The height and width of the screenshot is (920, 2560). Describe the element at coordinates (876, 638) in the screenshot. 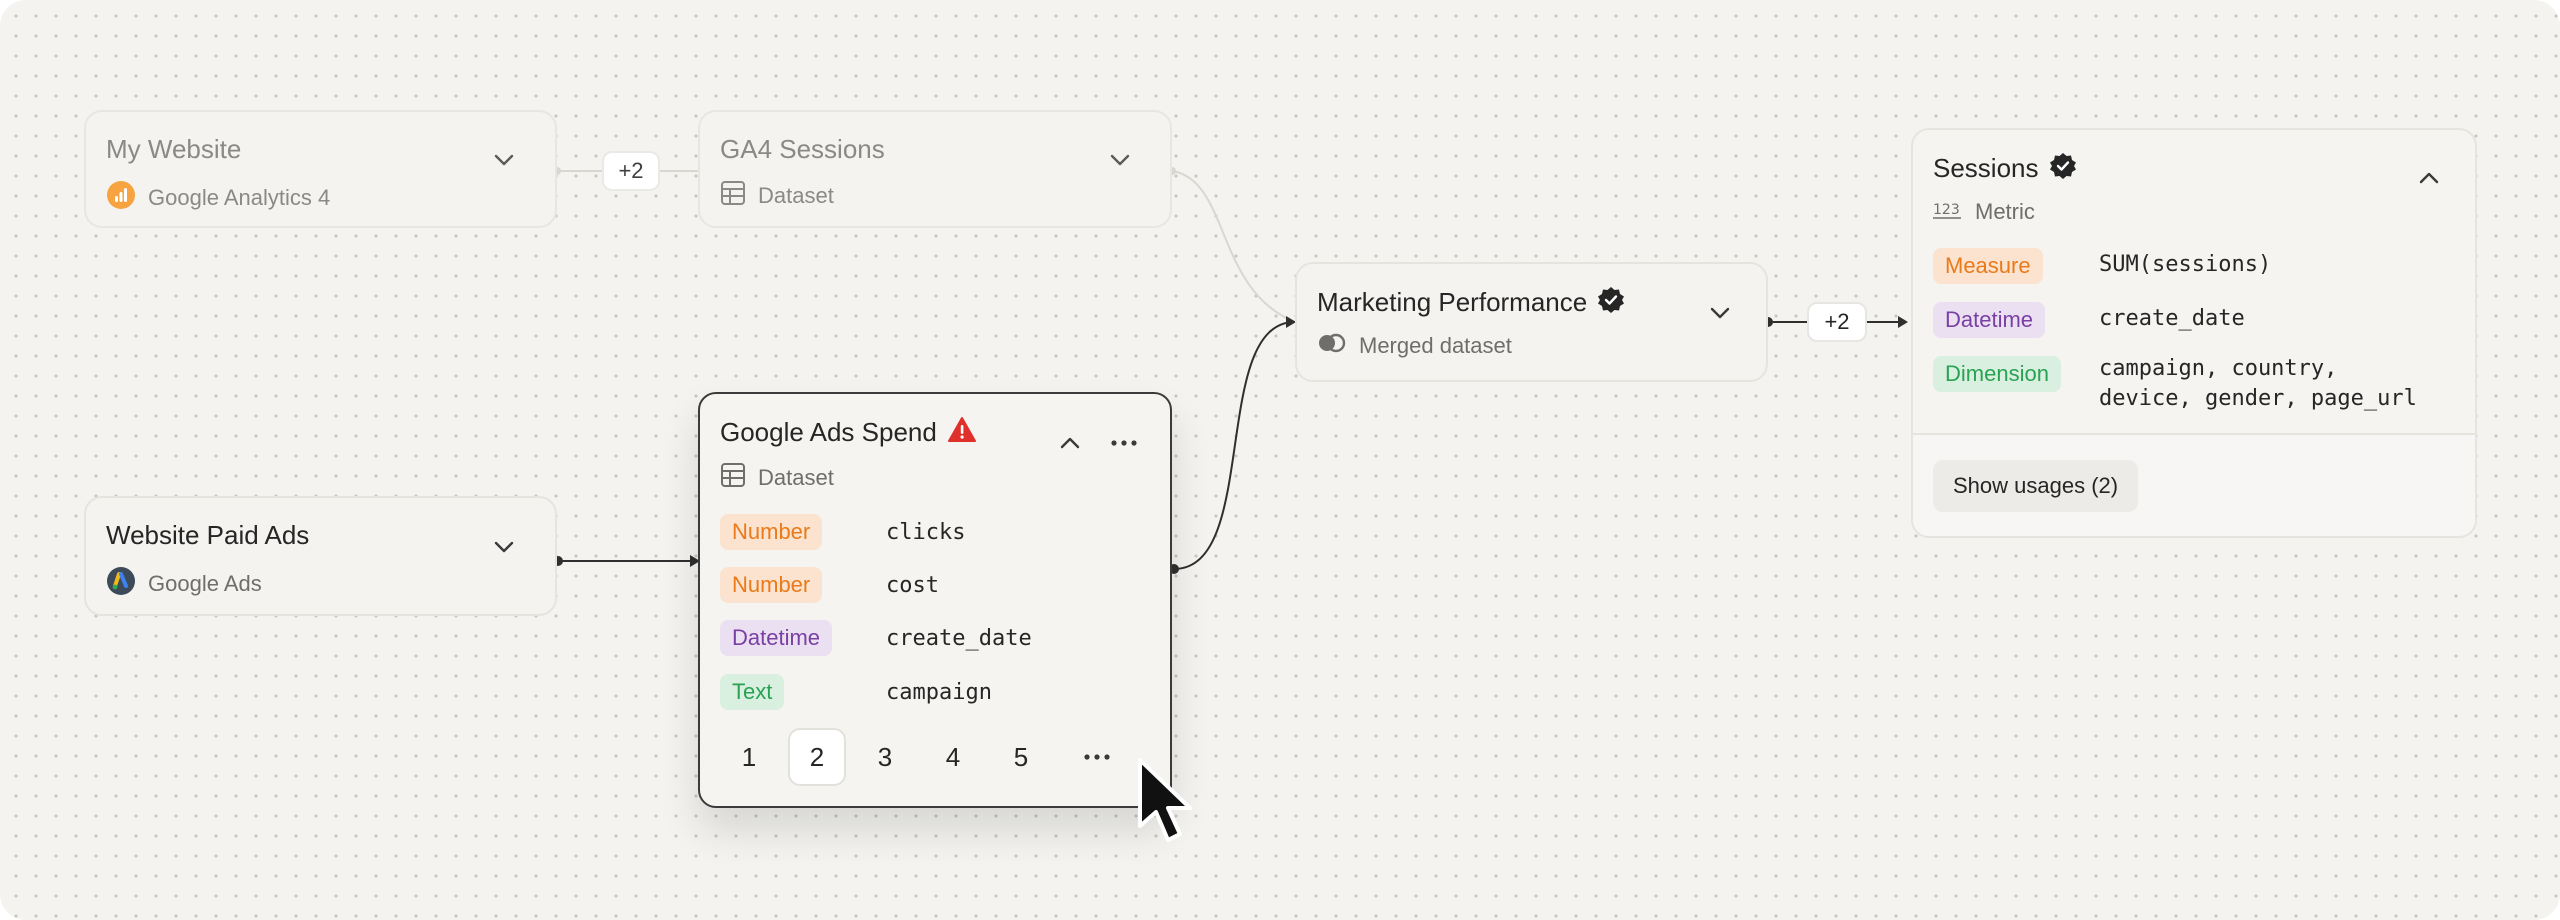

I see `field-row: Datetime create_date` at that location.